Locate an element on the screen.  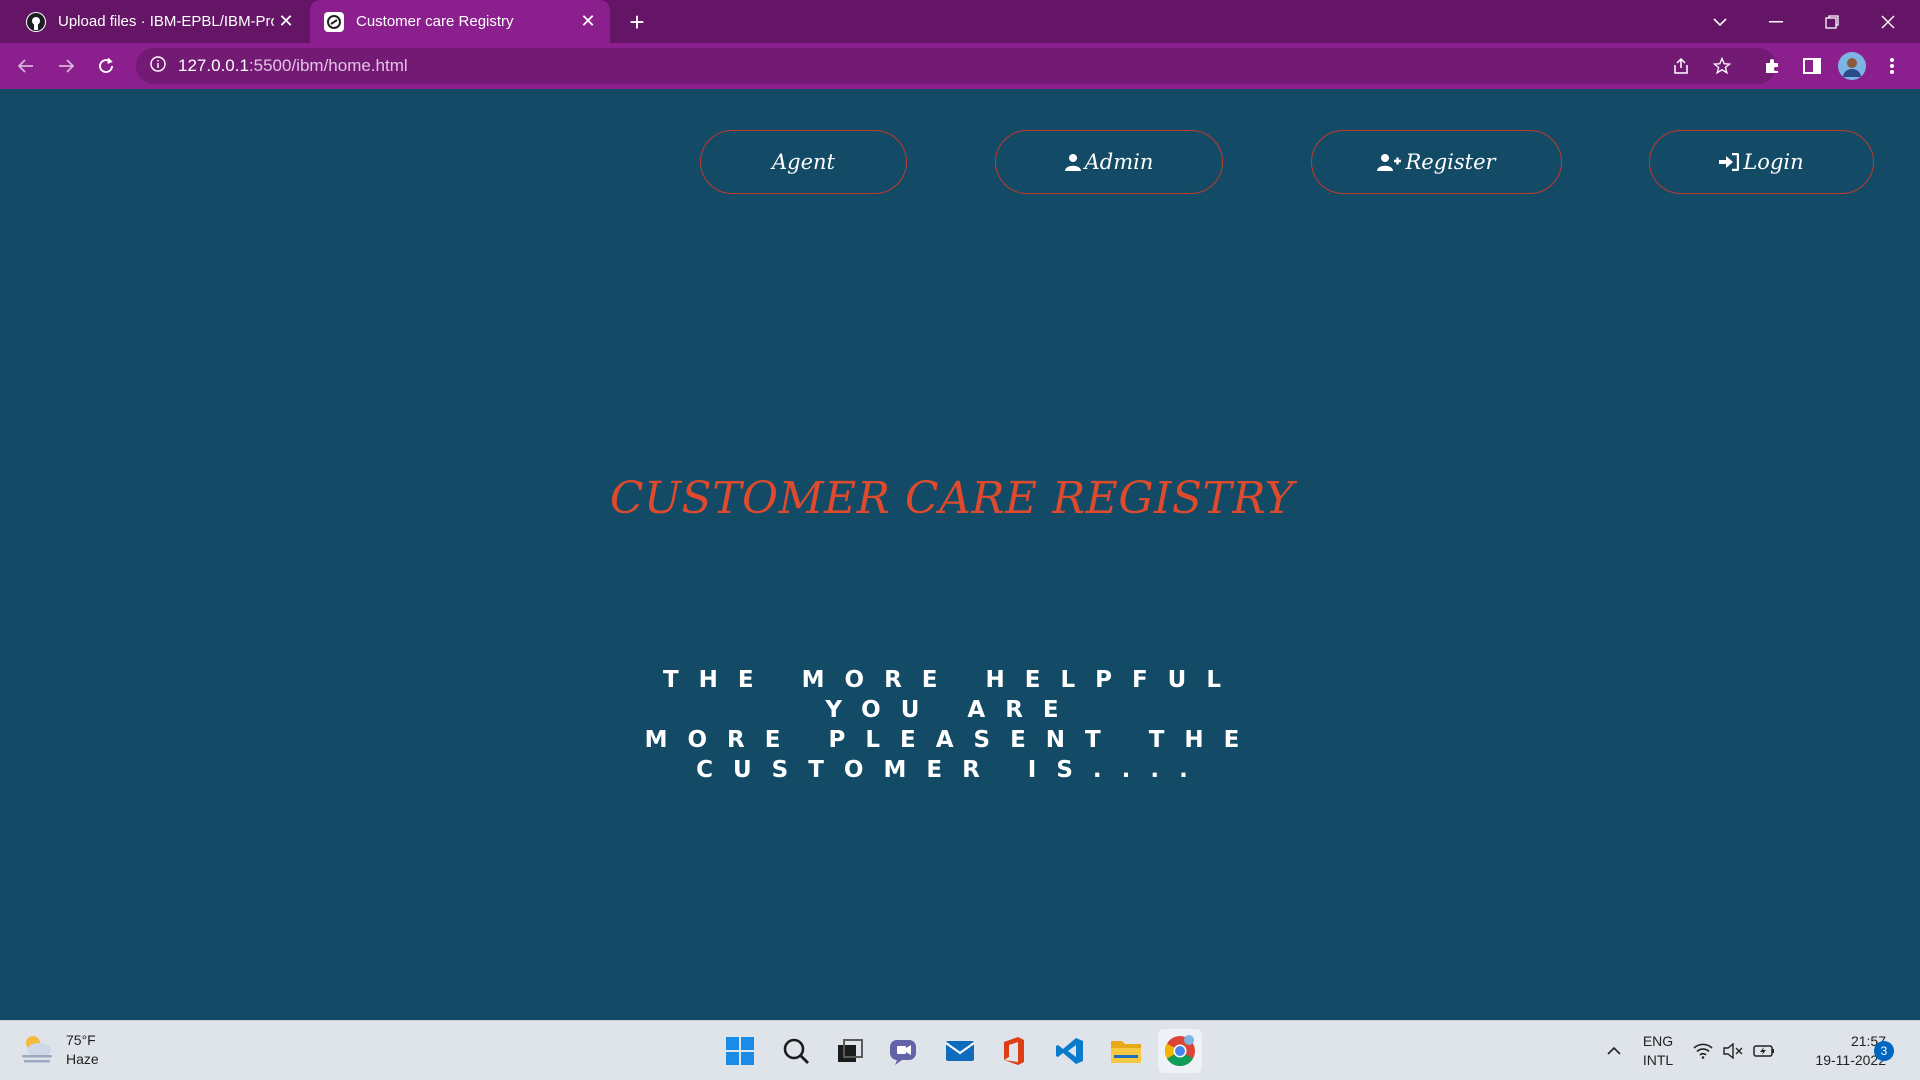
minimize-icon is located at coordinates (1776, 21).